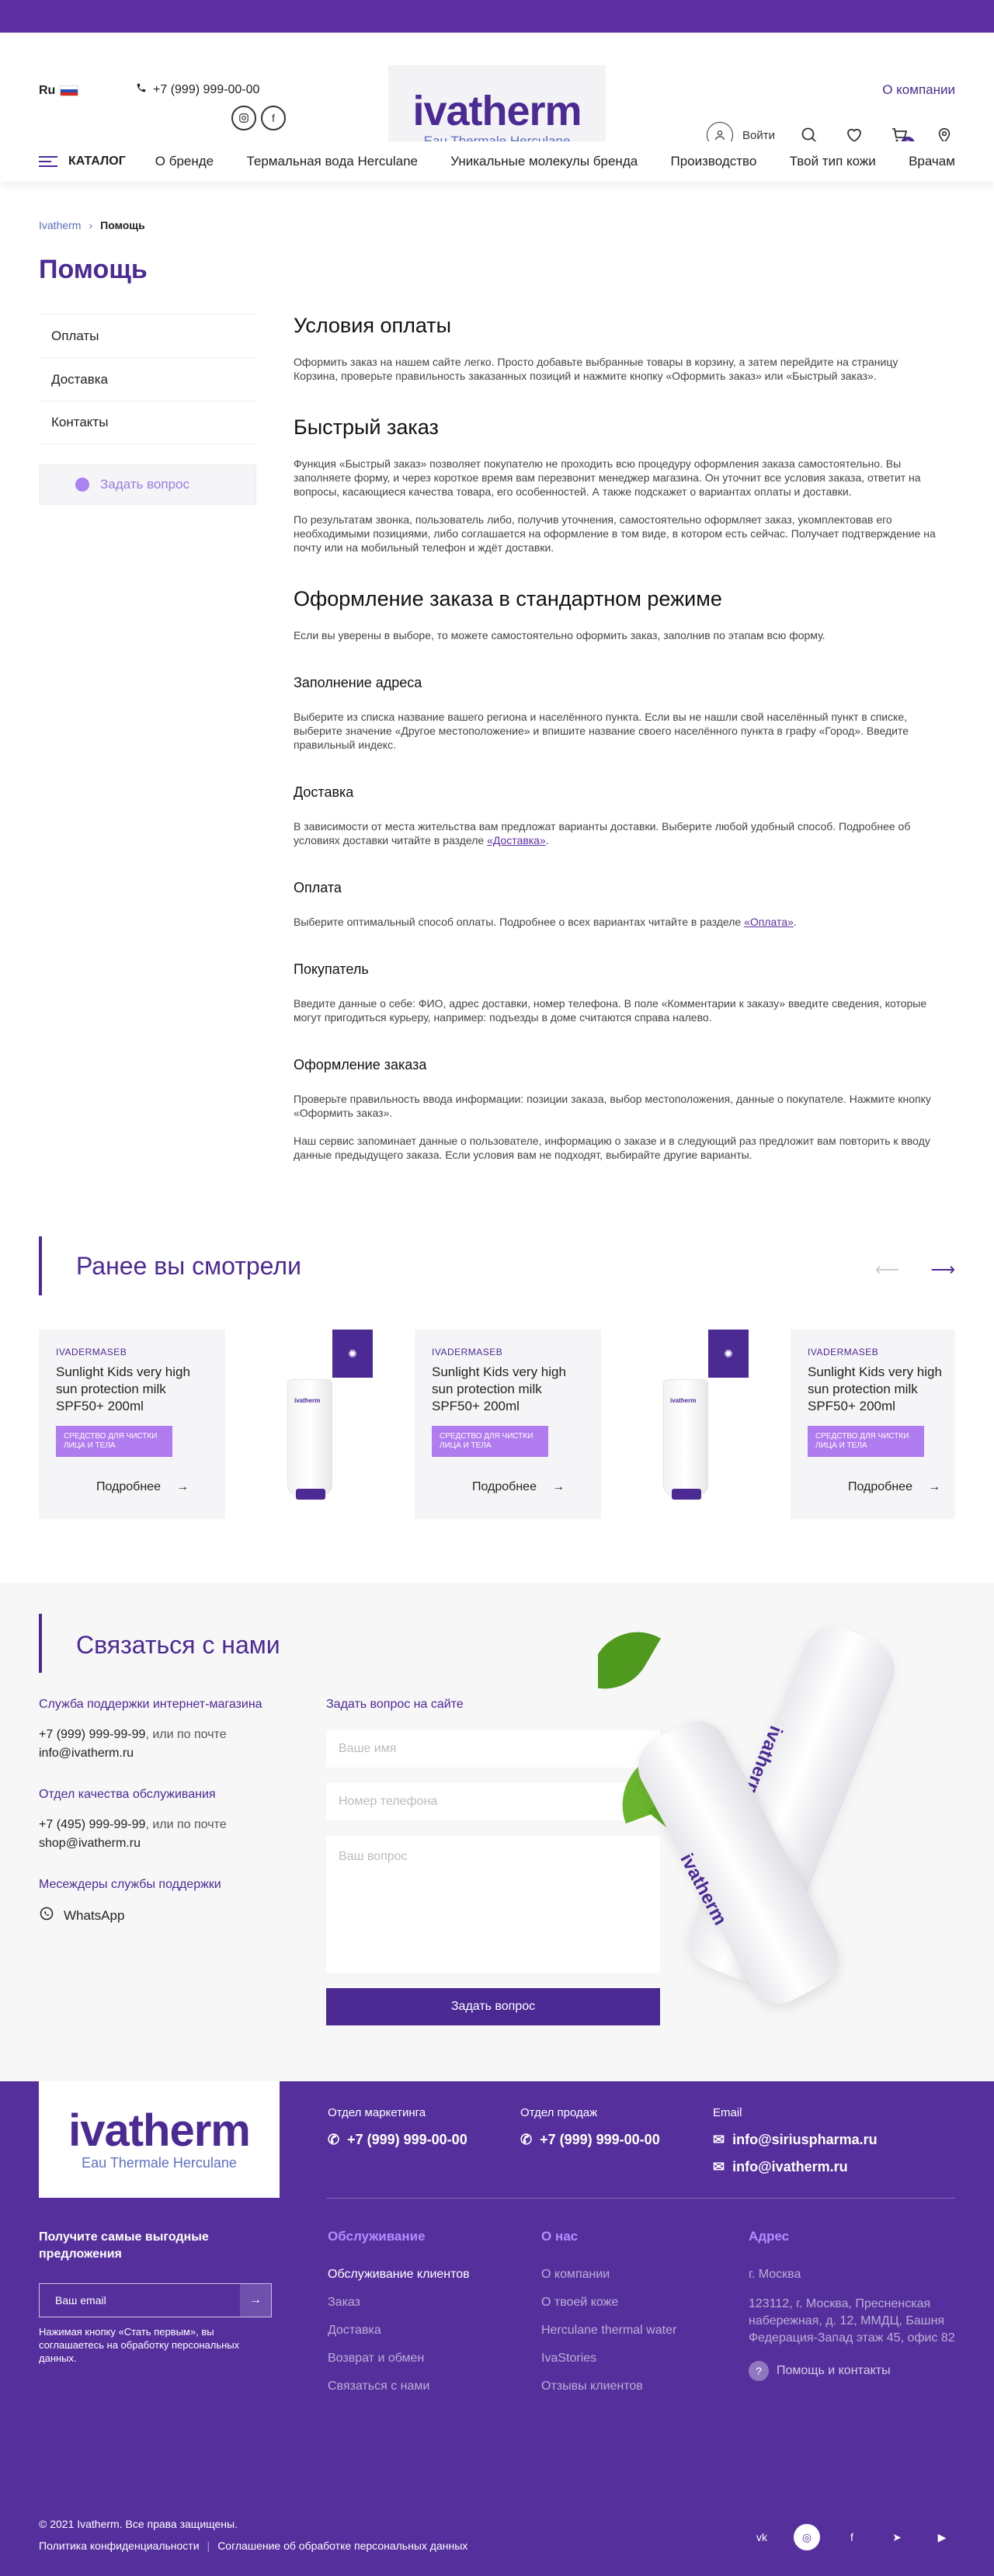 This screenshot has width=994, height=2576. I want to click on sidebar-item-payment: Оплаты, so click(147, 335).